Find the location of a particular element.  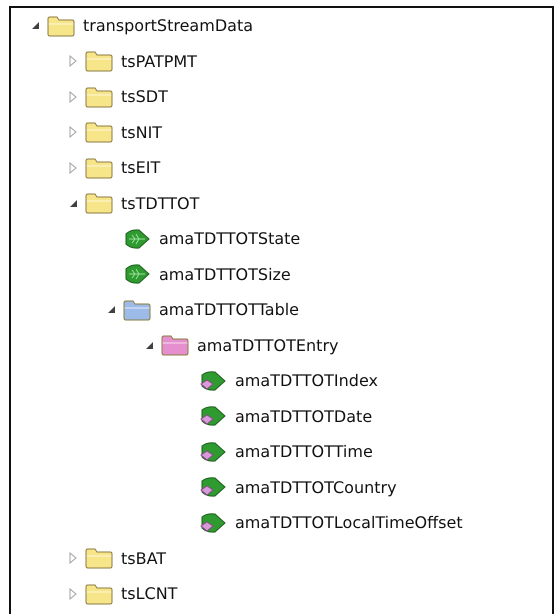

tree-item-label: tsLCNT is located at coordinates (149, 594).